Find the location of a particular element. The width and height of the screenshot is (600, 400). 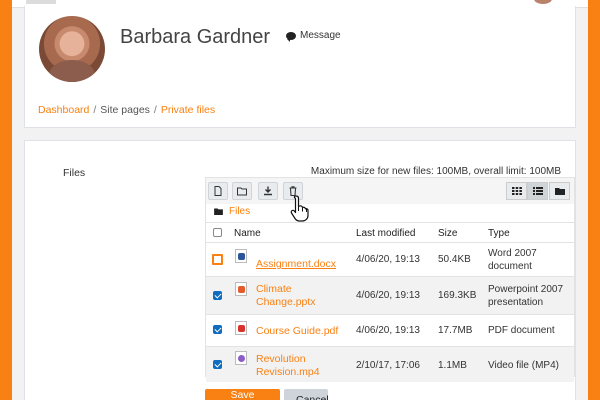

file-name-link: Course Guide.pdf is located at coordinates (297, 331).